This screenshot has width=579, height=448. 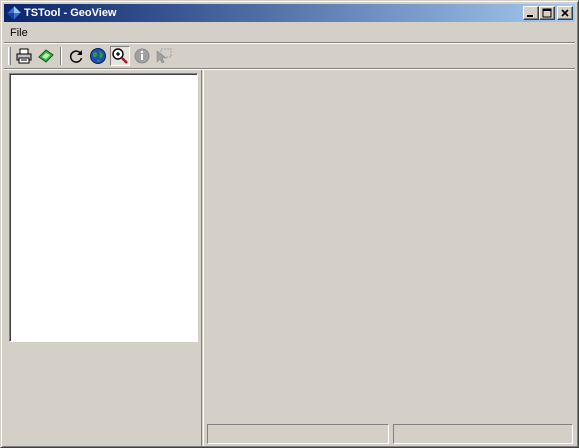 I want to click on window-controls, so click(x=548, y=13).